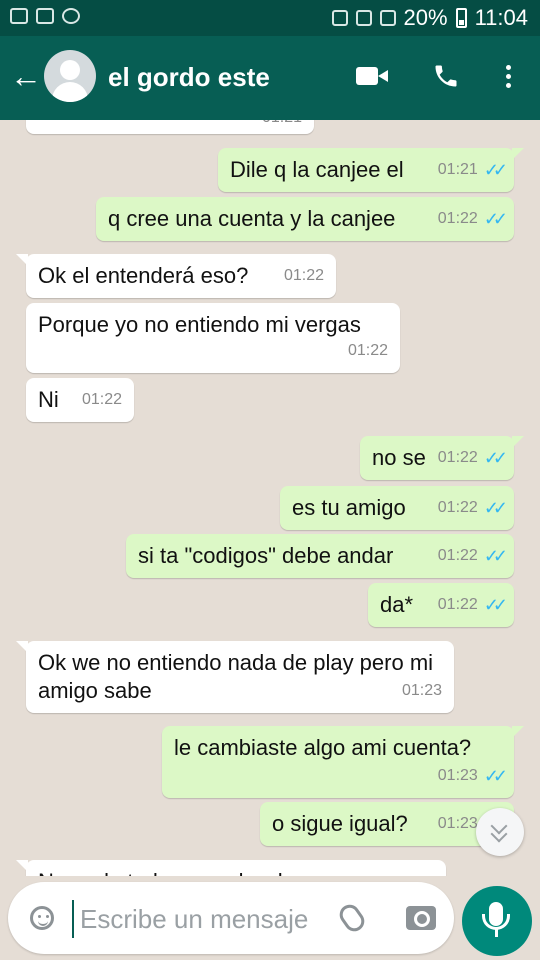 The width and height of the screenshot is (540, 960). I want to click on message-text: da*, so click(397, 604).